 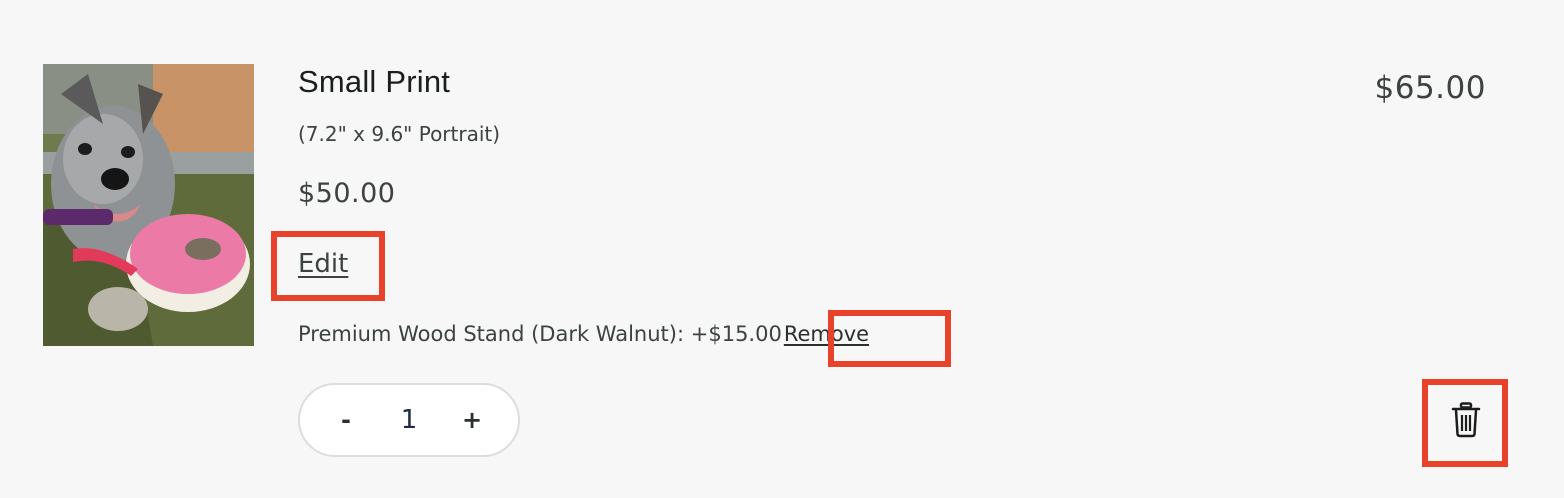 What do you see at coordinates (1430, 88) in the screenshot?
I see `line-total: $65.00` at bounding box center [1430, 88].